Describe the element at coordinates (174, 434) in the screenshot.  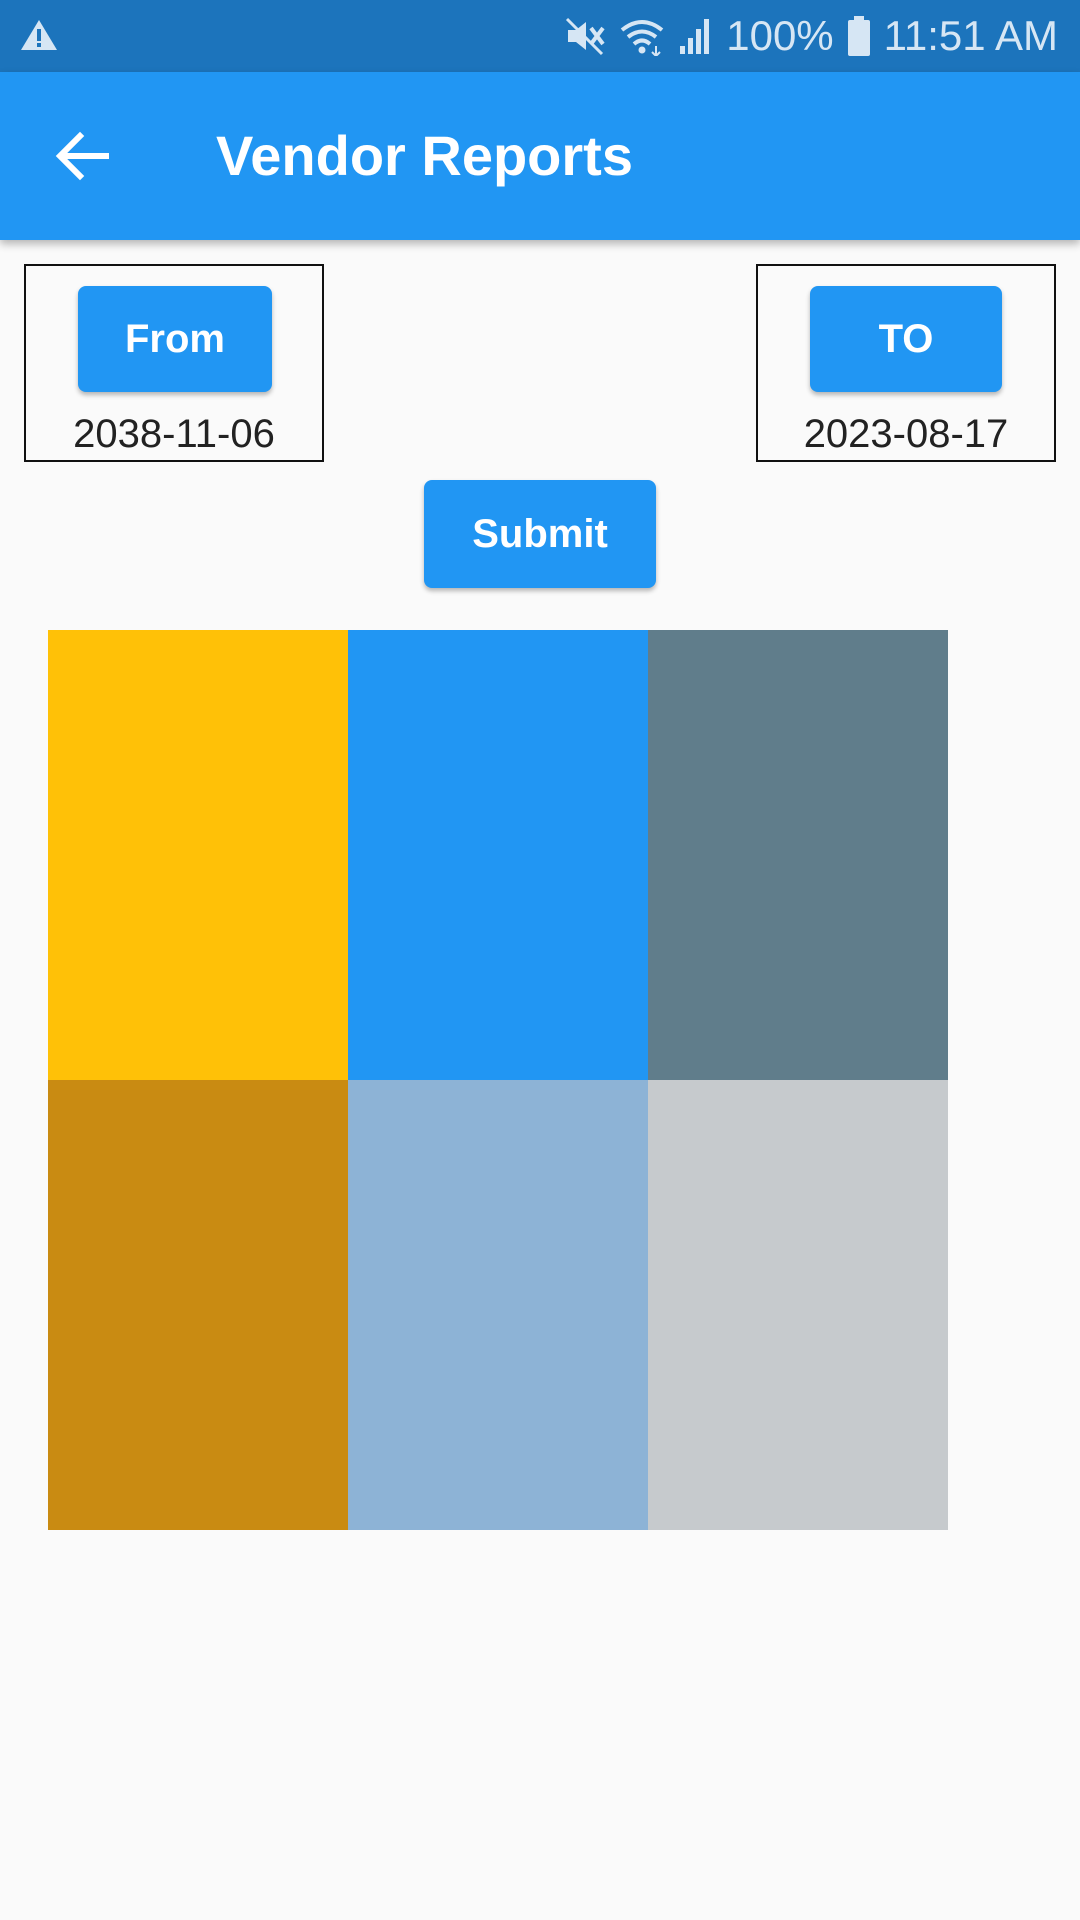
I see `from-date-value: 2038-11-06` at that location.